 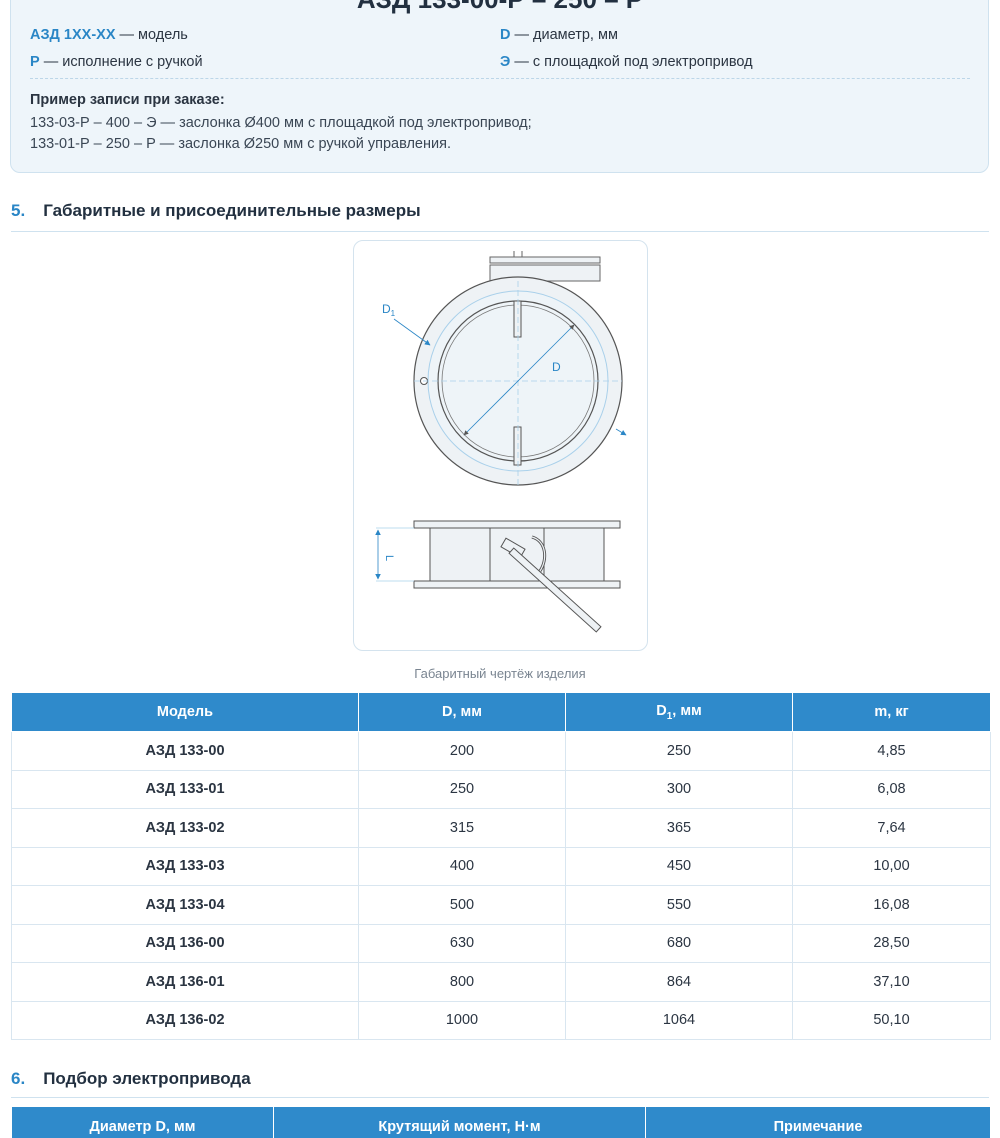 What do you see at coordinates (517, 584) in the screenshot?
I see `side-flange-bottom` at bounding box center [517, 584].